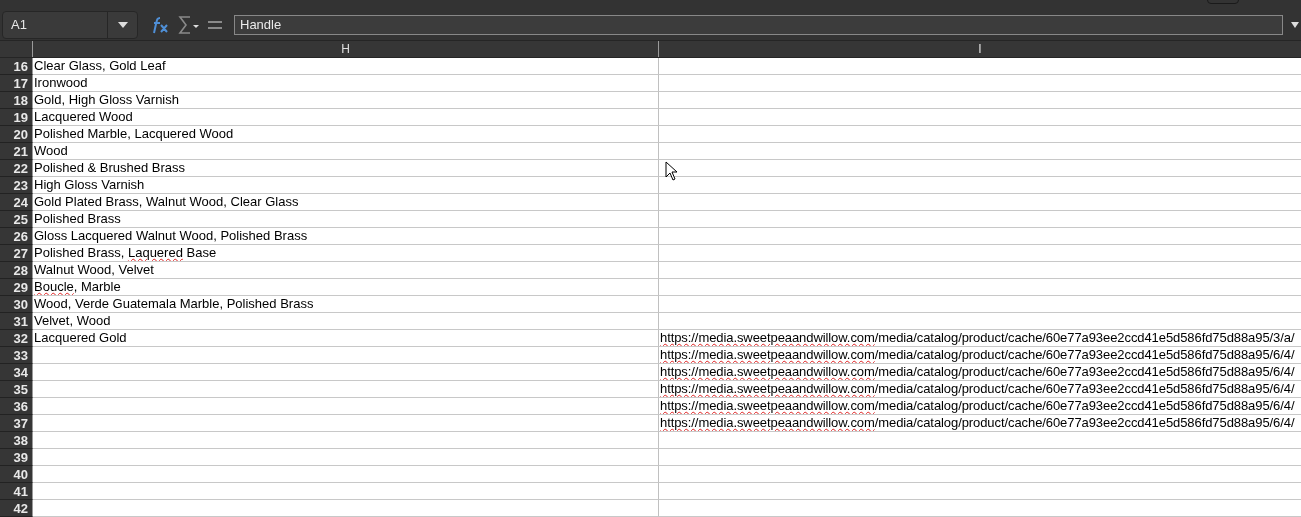 This screenshot has width=1301, height=517. What do you see at coordinates (346, 185) in the screenshot?
I see `table-cell: High Gloss Varnish` at bounding box center [346, 185].